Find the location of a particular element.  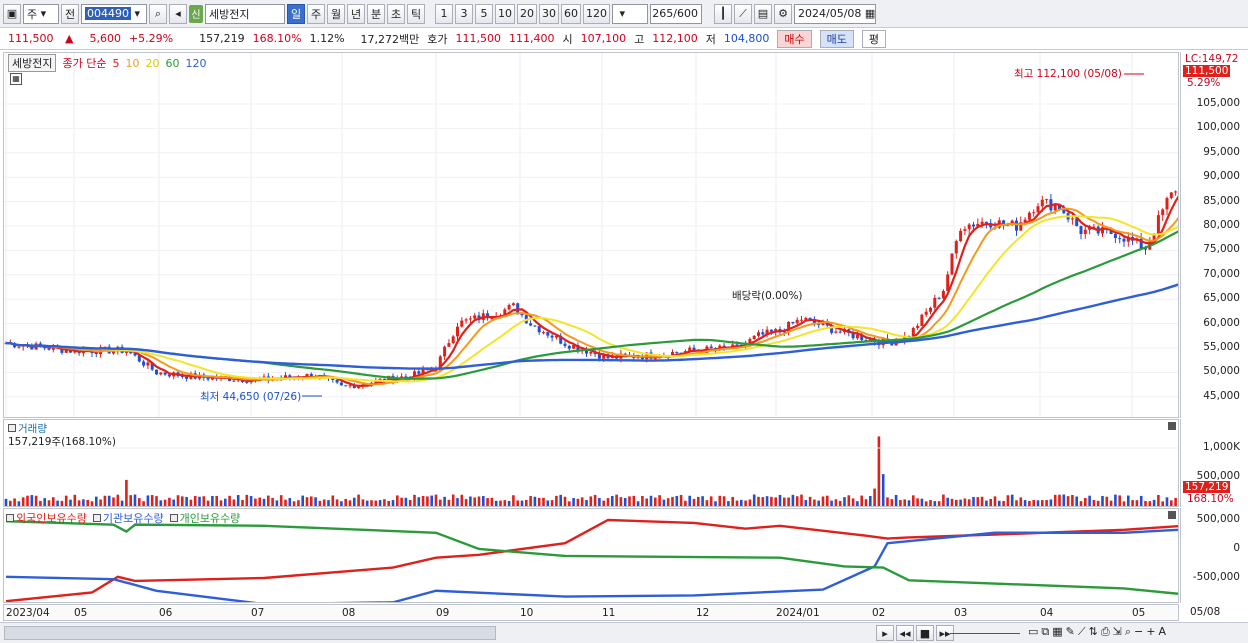

copy-icon: ⧉ is located at coordinates (1045, 632).